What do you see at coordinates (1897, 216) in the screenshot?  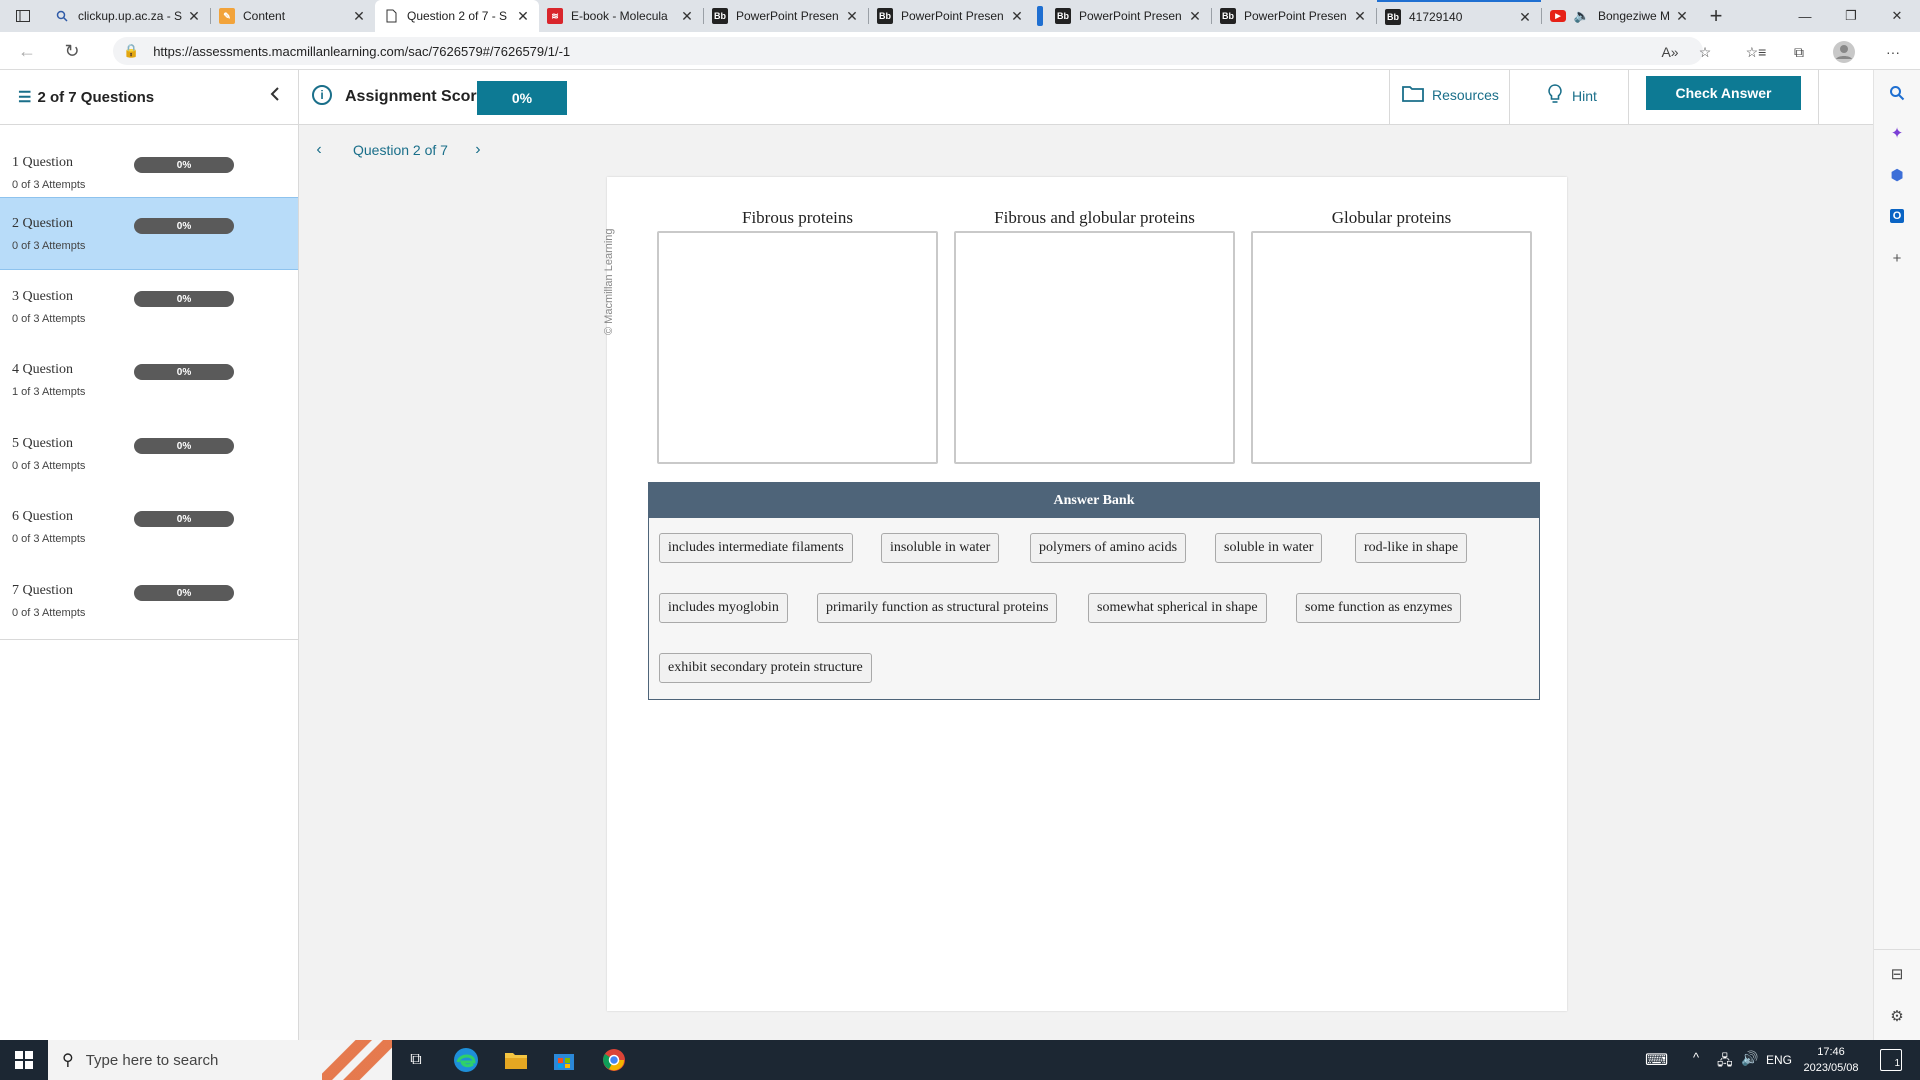 I see `outlook-icon: O` at bounding box center [1897, 216].